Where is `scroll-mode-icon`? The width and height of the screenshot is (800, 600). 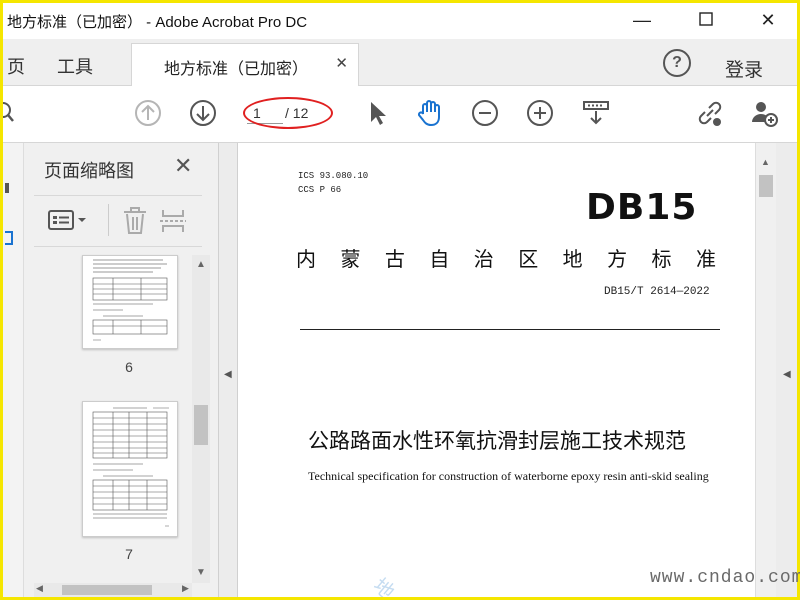
scroll-mode-icon is located at coordinates (596, 113).